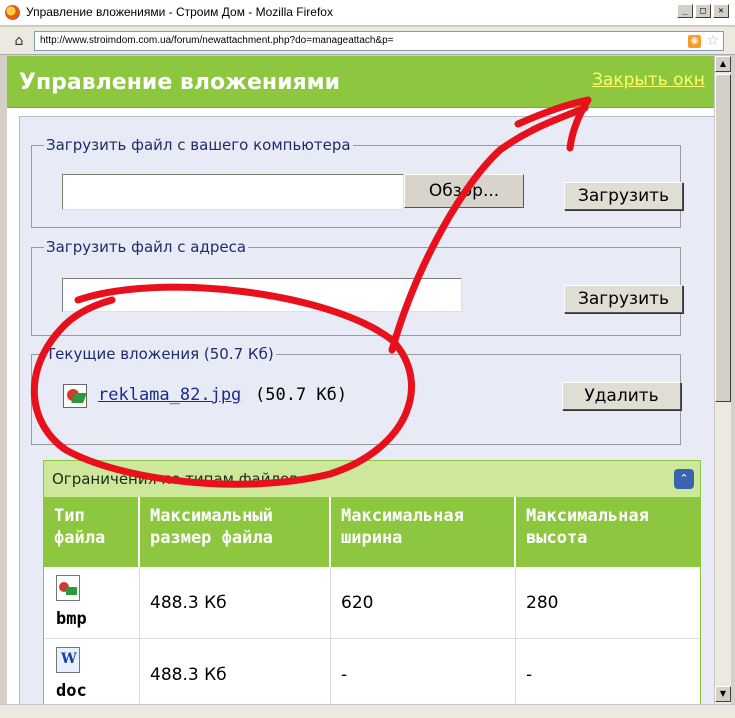 This screenshot has width=735, height=718. I want to click on bmp-file-icon, so click(68, 588).